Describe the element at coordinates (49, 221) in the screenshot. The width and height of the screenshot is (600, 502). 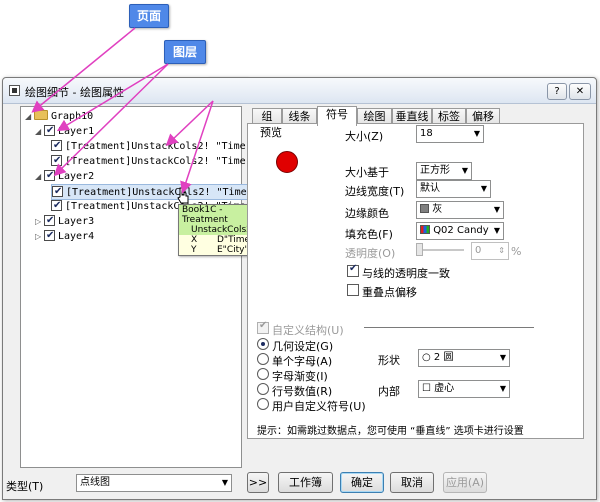
I see `layer3-checkbox` at that location.